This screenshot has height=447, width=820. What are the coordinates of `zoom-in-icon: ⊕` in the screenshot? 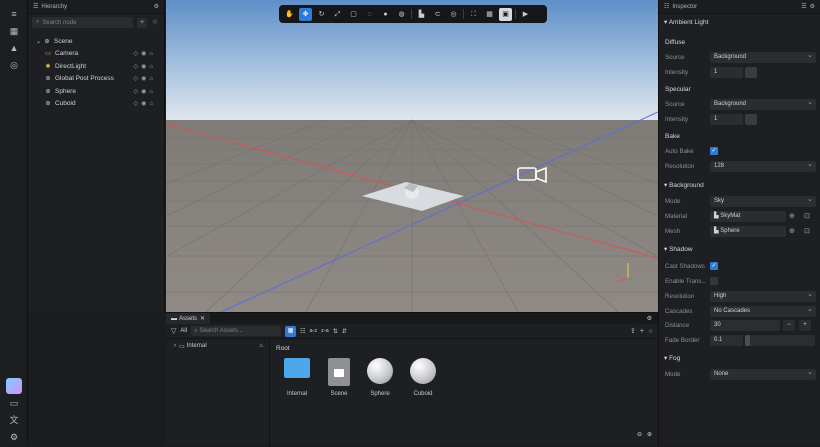 It's located at (649, 434).